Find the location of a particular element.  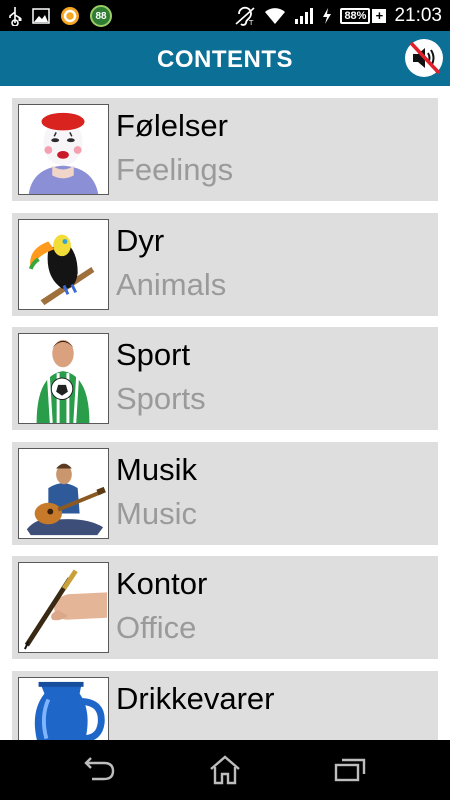

category-label: Følelser is located at coordinates (172, 125).